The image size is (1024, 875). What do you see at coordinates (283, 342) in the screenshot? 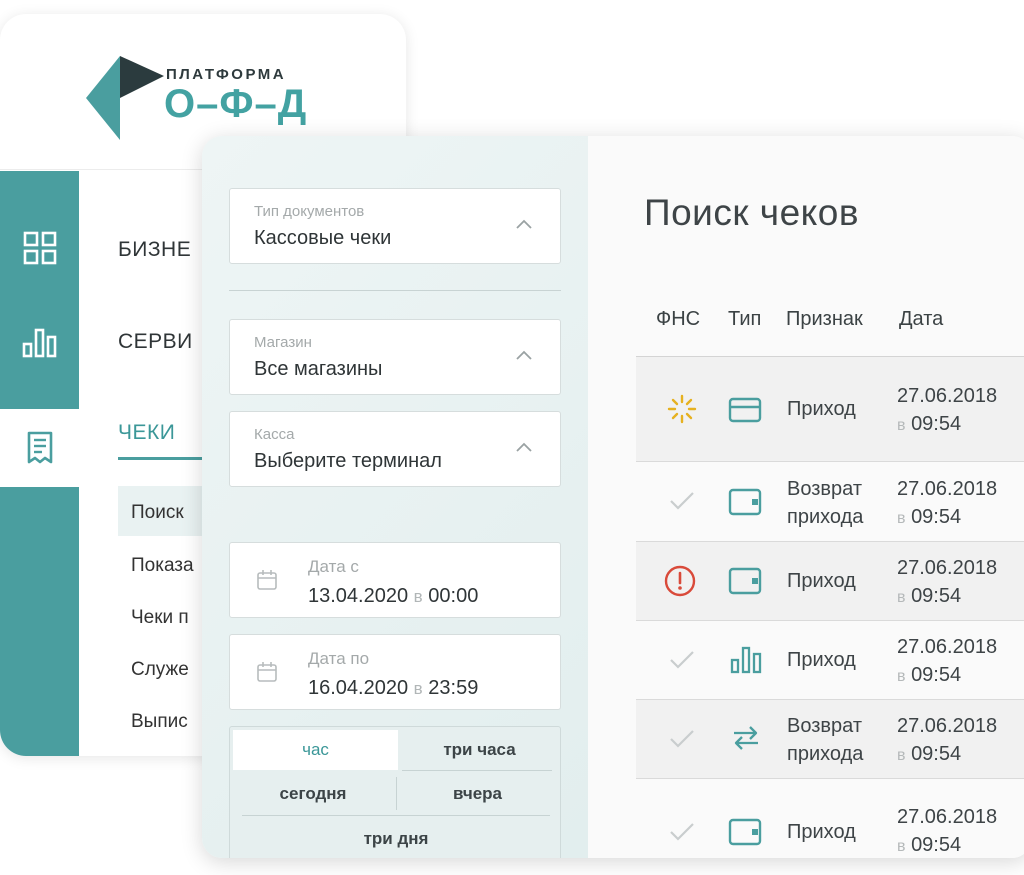
I see `shop-label: Магазин` at bounding box center [283, 342].